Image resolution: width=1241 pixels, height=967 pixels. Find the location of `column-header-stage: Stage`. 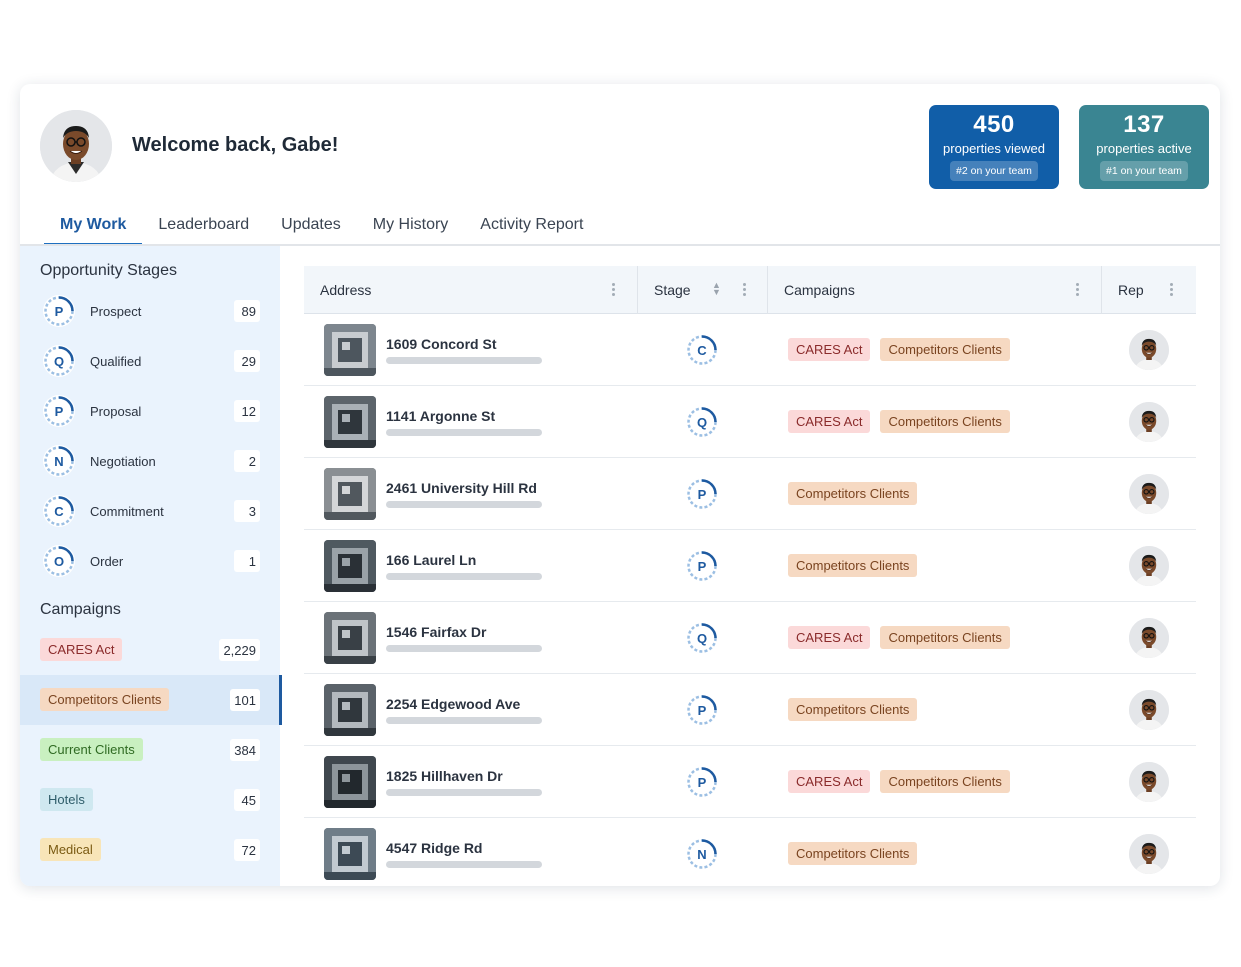

column-header-stage: Stage is located at coordinates (672, 290).